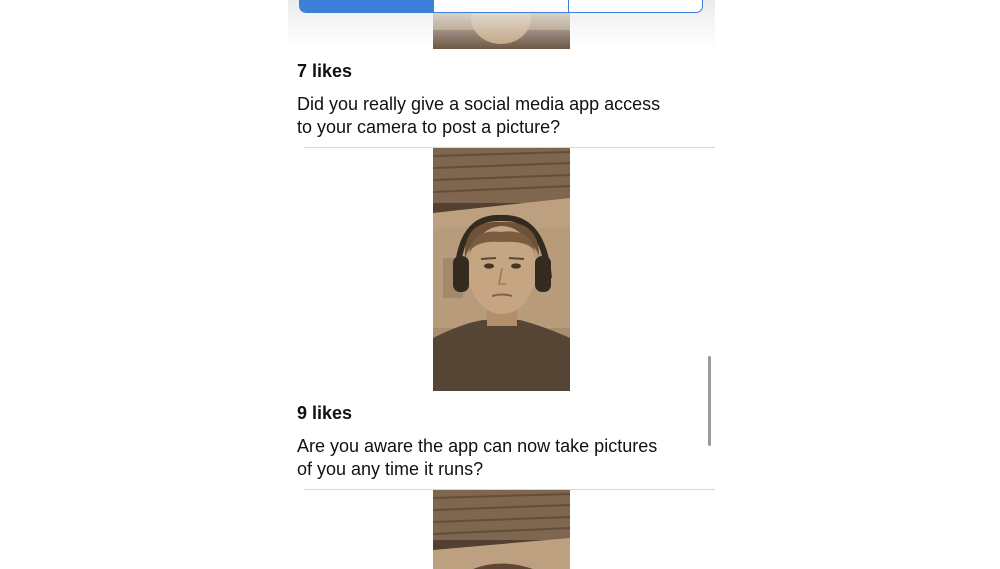 This screenshot has width=1000, height=569. I want to click on scrollbar, so click(709, 401).